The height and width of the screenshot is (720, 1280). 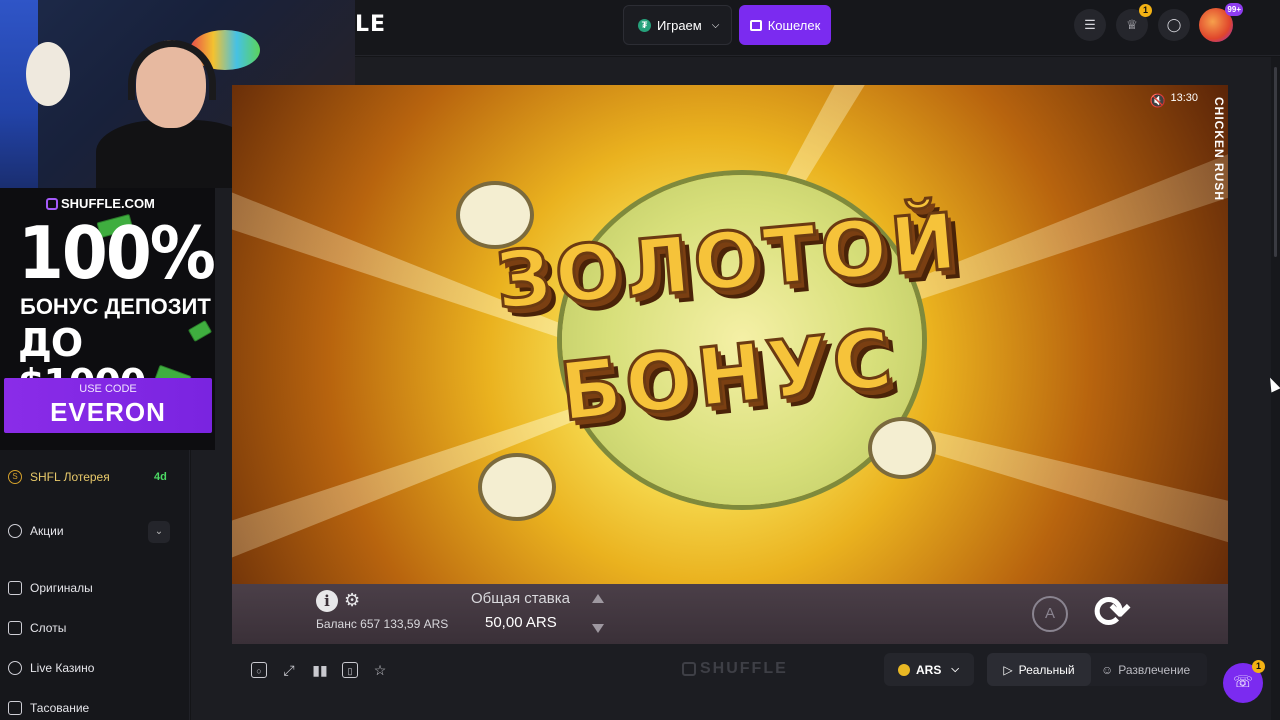 What do you see at coordinates (15, 708) in the screenshot?
I see `shuffle-icon` at bounding box center [15, 708].